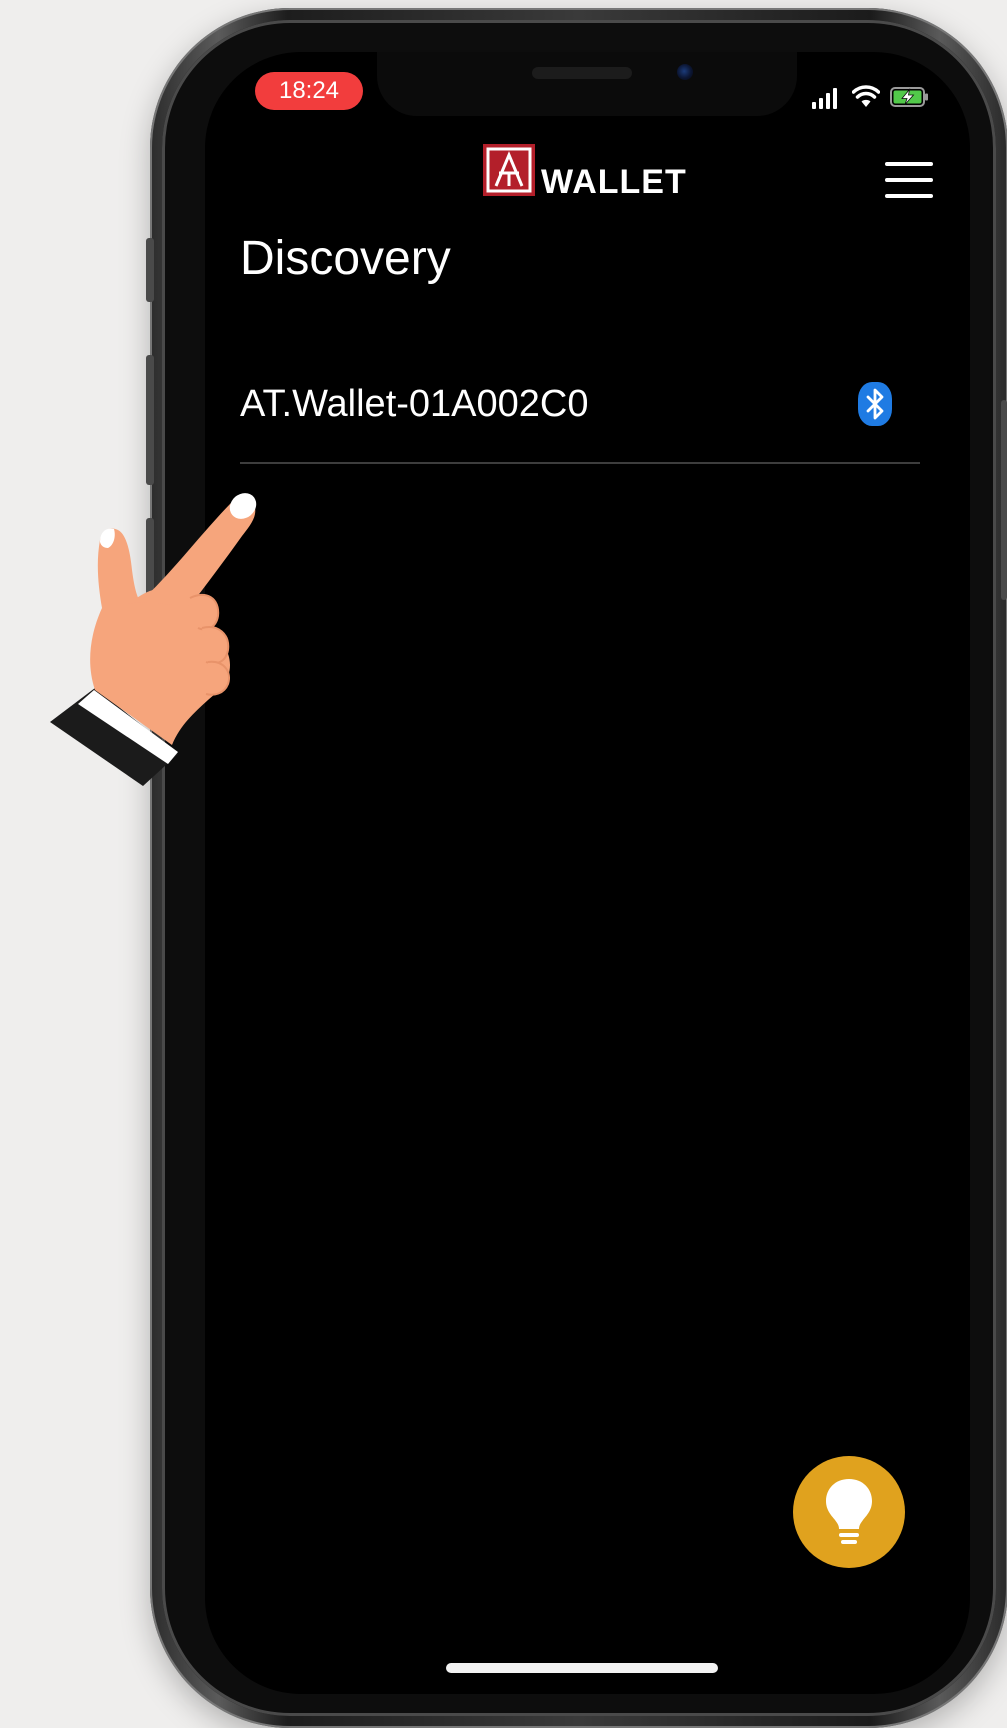 Image resolution: width=1007 pixels, height=1728 pixels. I want to click on device-name: AT.Wallet-01A002C0, so click(414, 404).